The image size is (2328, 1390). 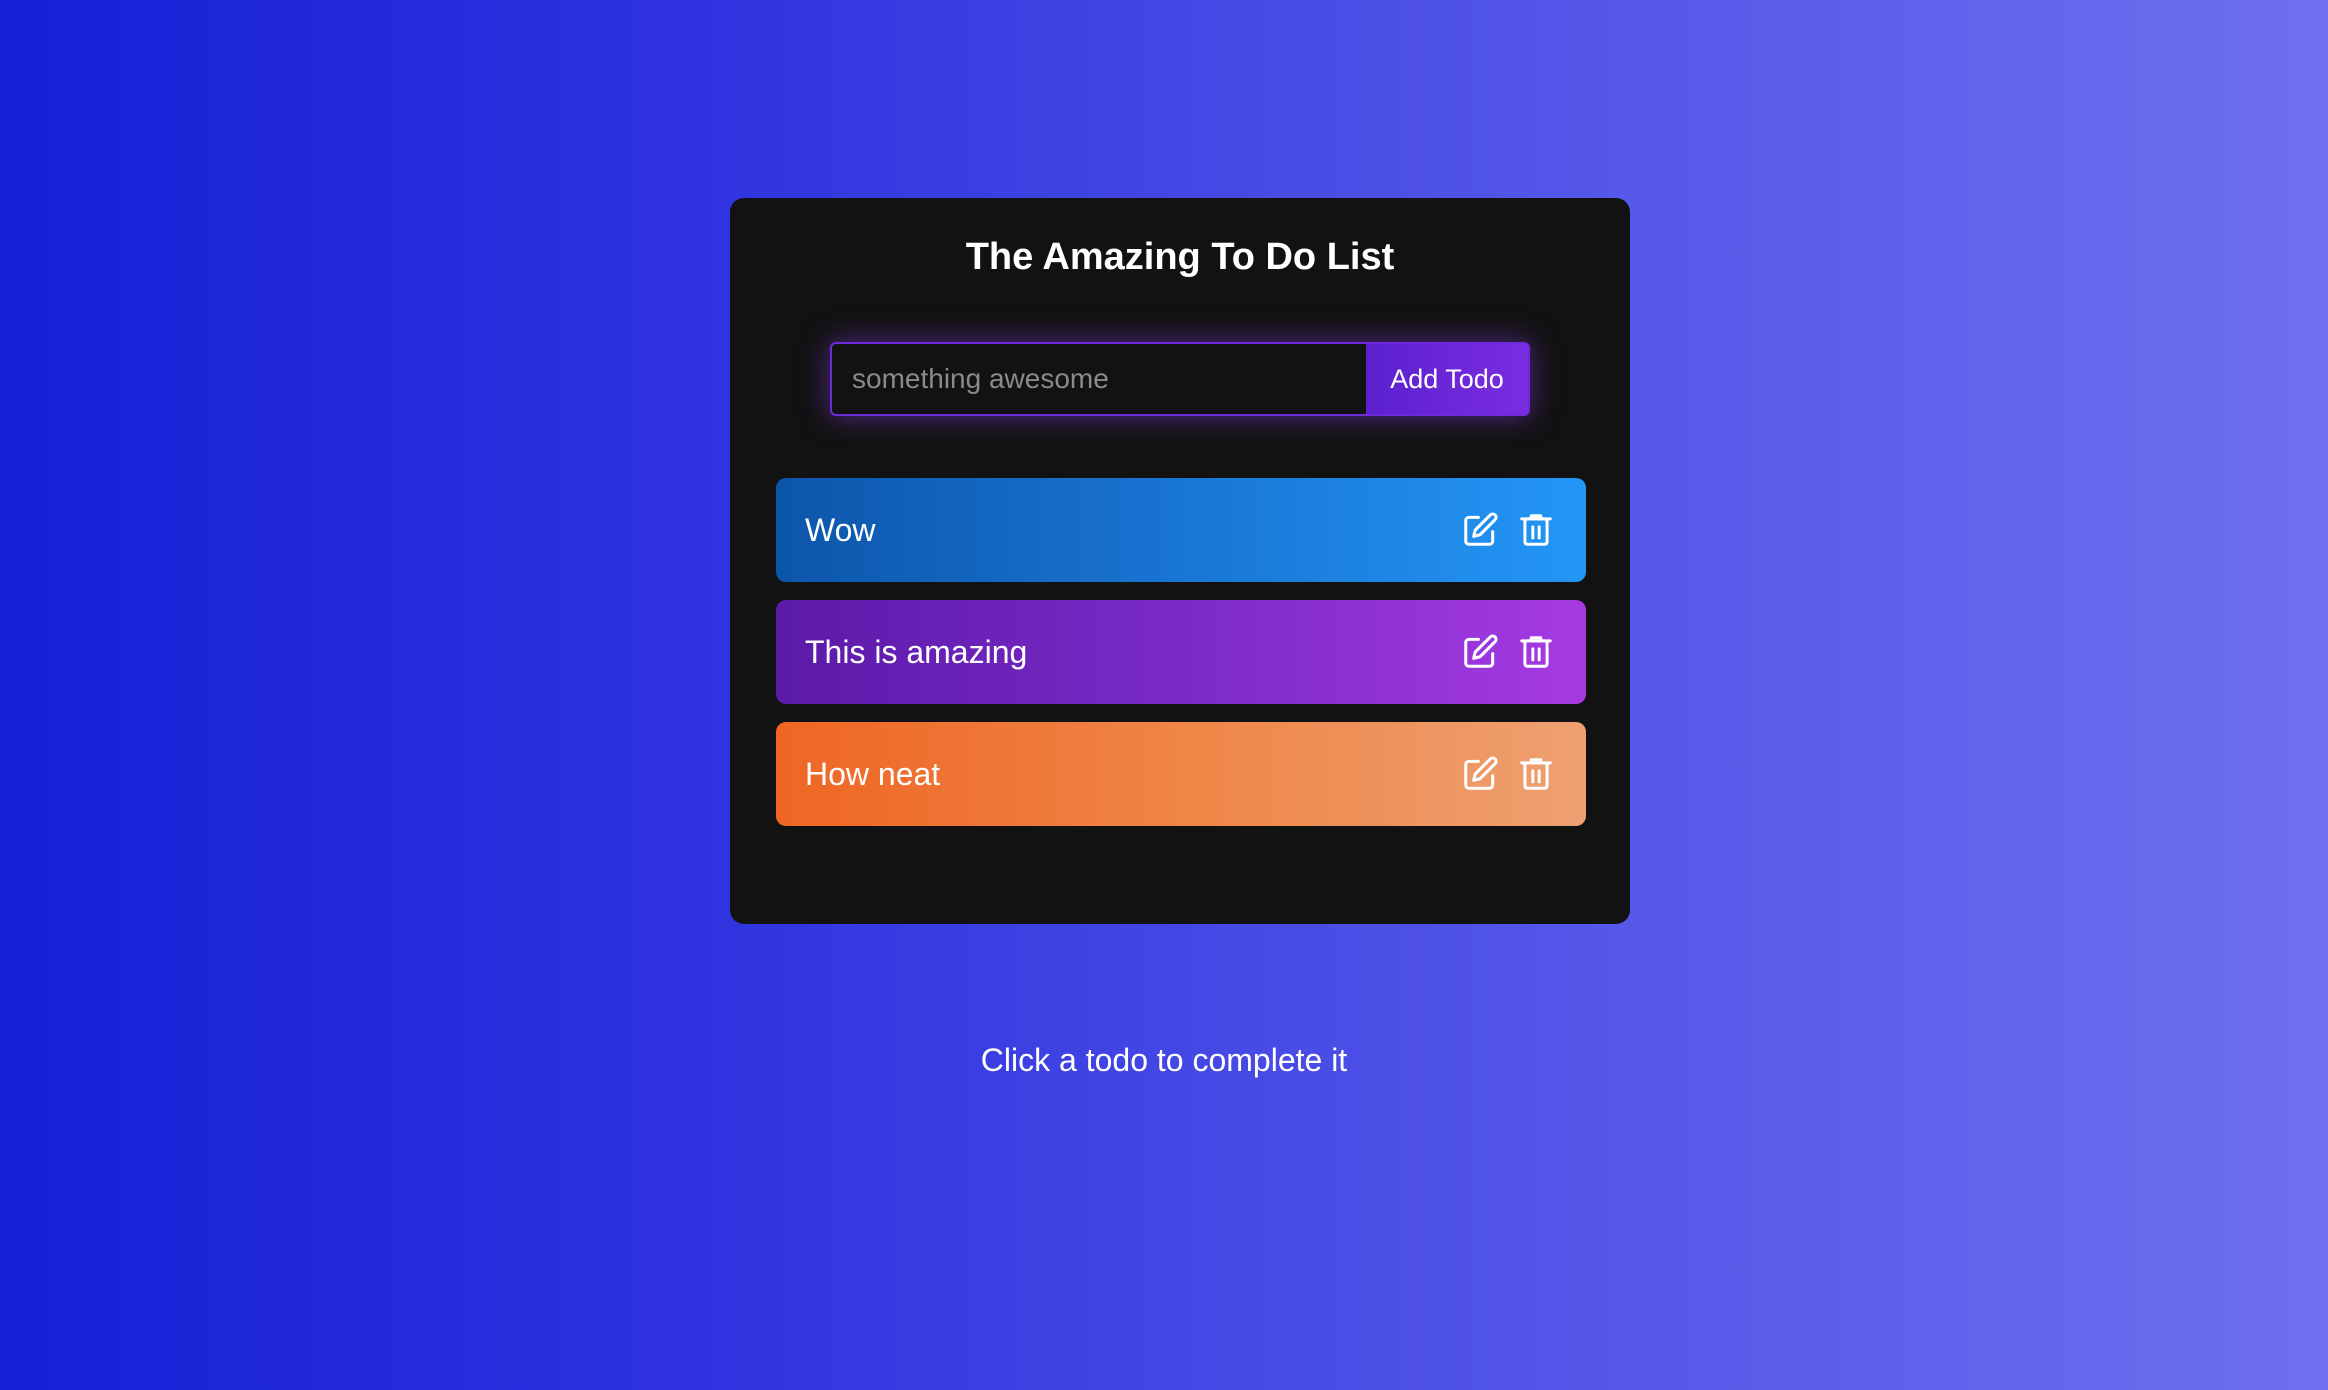 I want to click on todo-item: How neat, so click(x=1181, y=774).